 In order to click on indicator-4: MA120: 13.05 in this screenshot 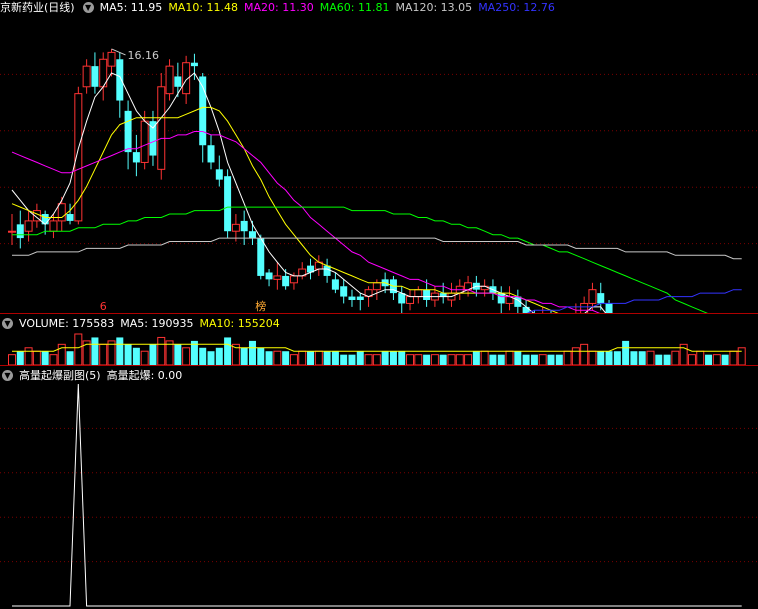, I will do `click(434, 7)`.